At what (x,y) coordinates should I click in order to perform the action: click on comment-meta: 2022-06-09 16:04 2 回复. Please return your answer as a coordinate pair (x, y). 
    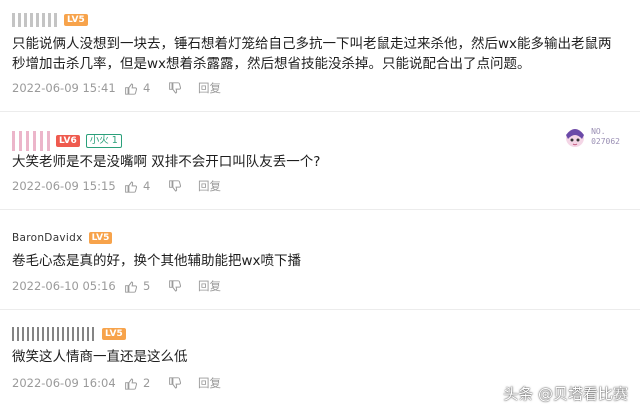
    Looking at the image, I should click on (116, 383).